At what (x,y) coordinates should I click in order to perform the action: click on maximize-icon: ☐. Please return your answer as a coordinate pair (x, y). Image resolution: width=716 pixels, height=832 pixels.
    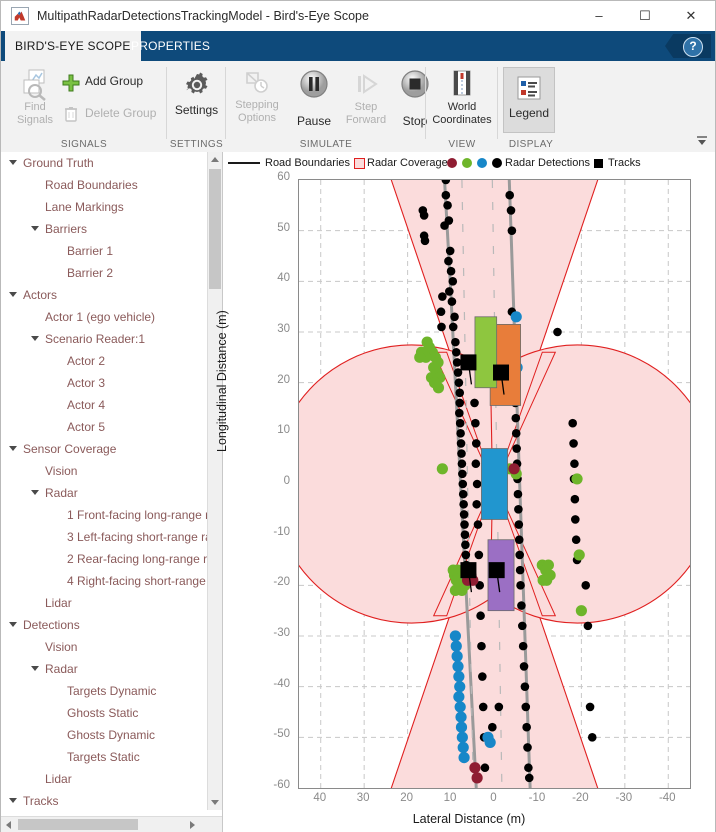
    Looking at the image, I should click on (645, 15).